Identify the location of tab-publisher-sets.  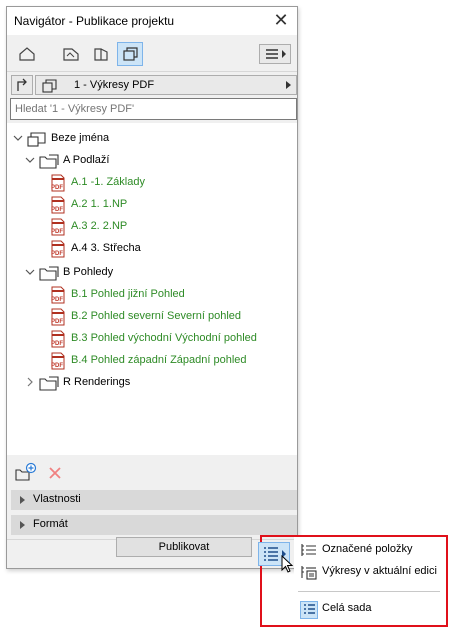
(130, 54).